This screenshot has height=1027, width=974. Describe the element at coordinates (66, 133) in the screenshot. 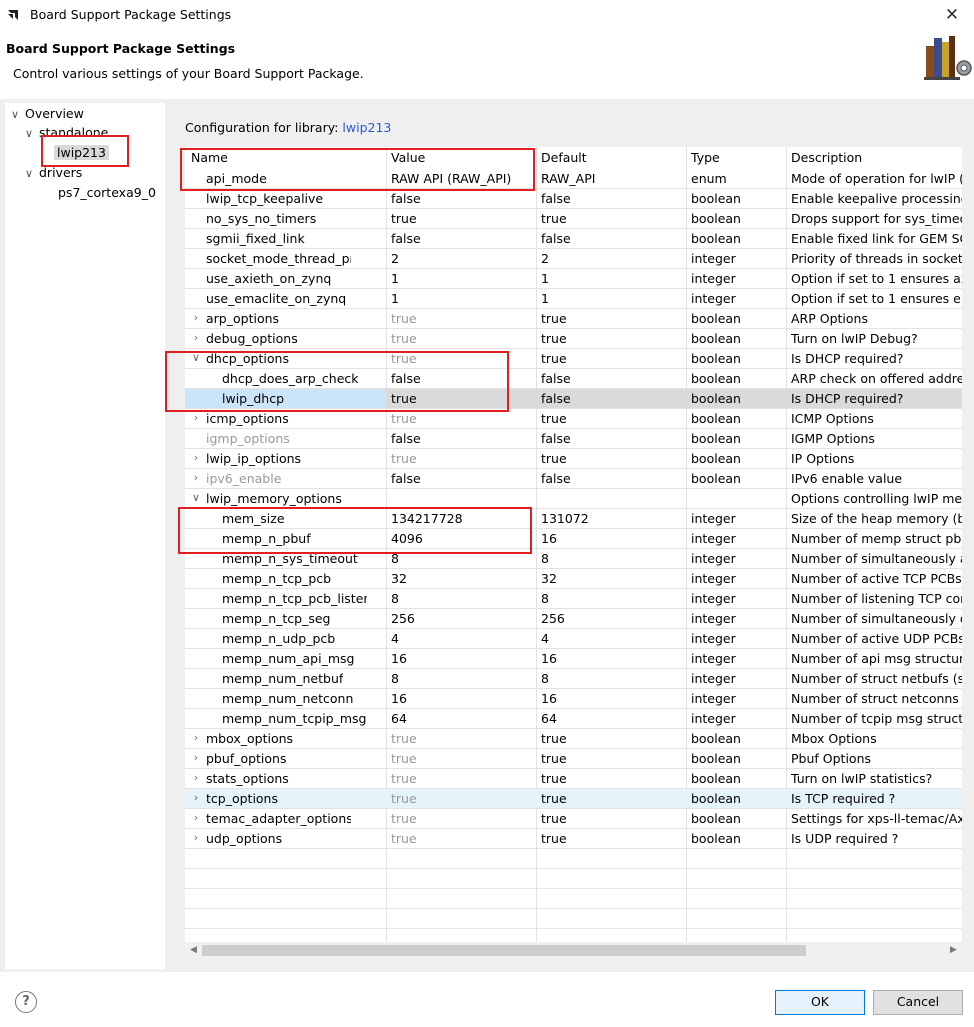

I see `tree-item-standalone: ∨ standalone` at that location.